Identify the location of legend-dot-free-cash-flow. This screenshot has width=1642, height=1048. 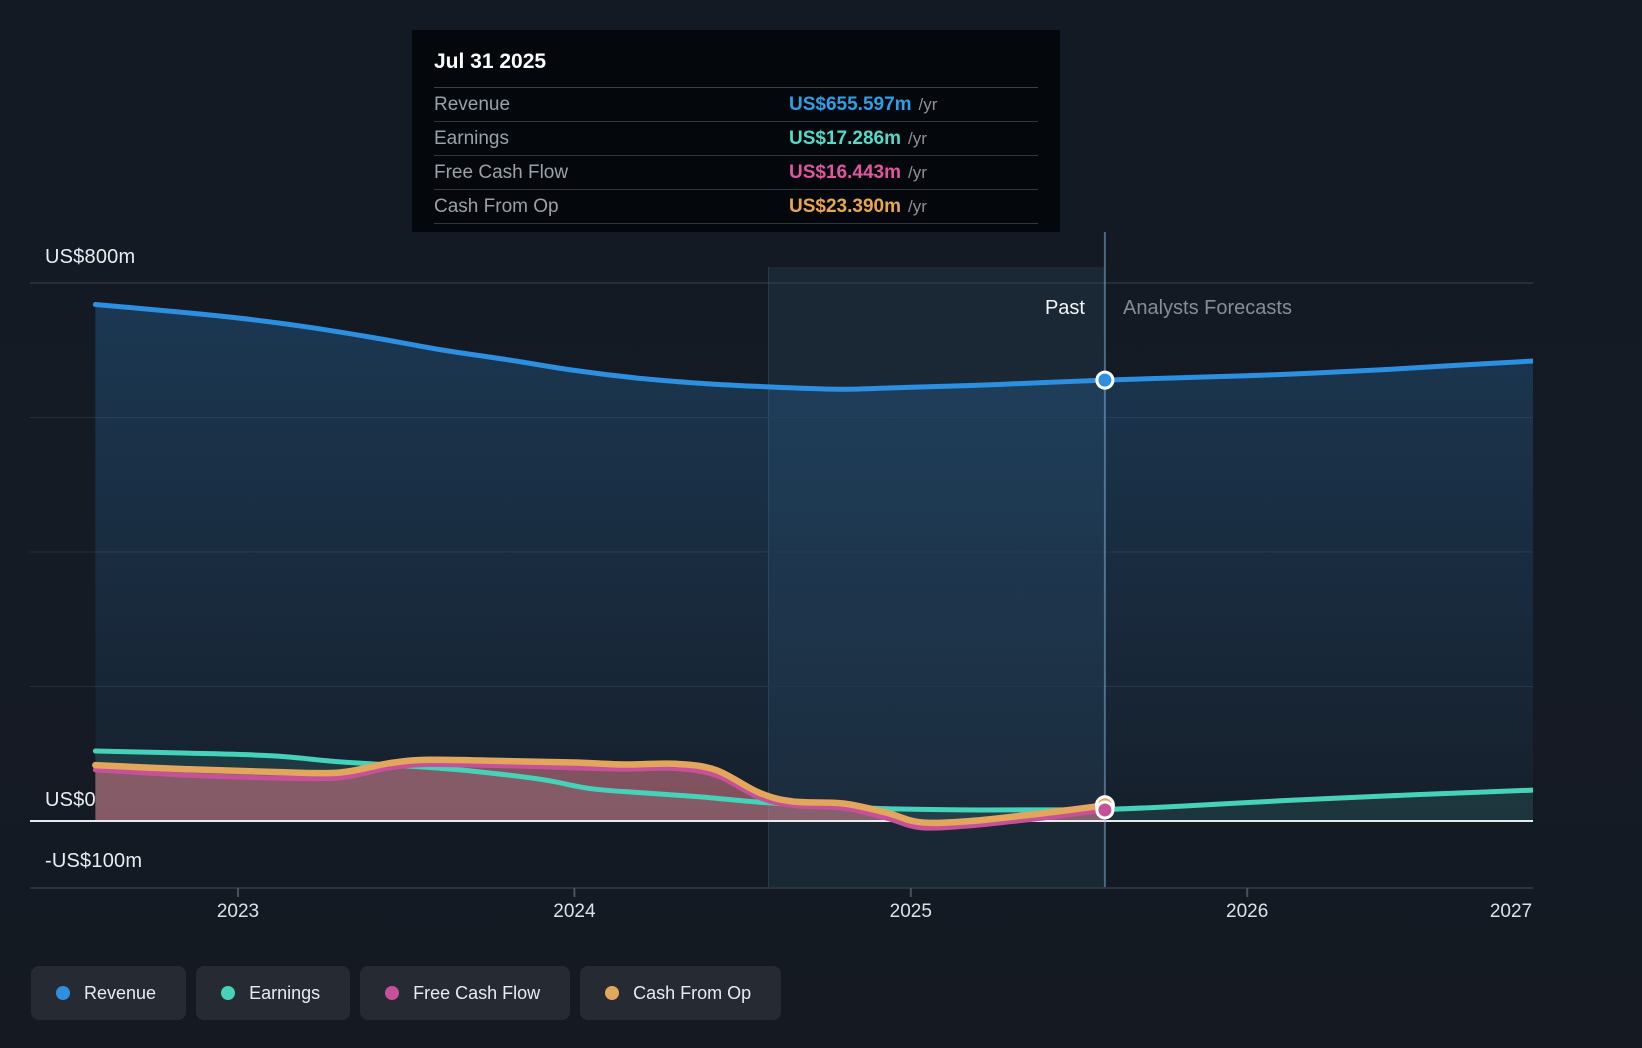
(392, 993).